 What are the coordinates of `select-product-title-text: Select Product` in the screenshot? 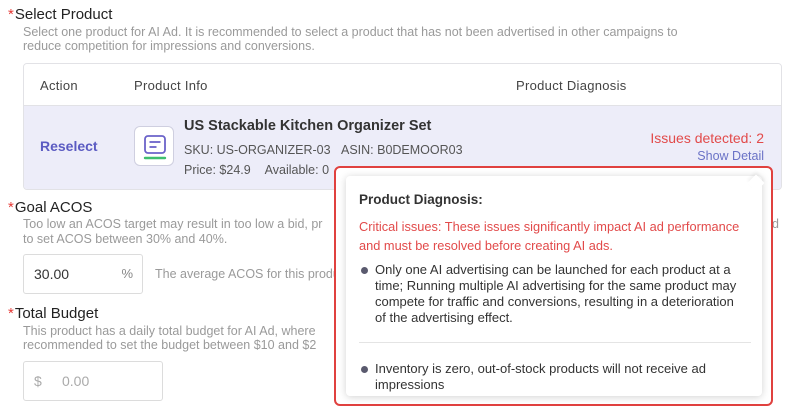 It's located at (63, 14).